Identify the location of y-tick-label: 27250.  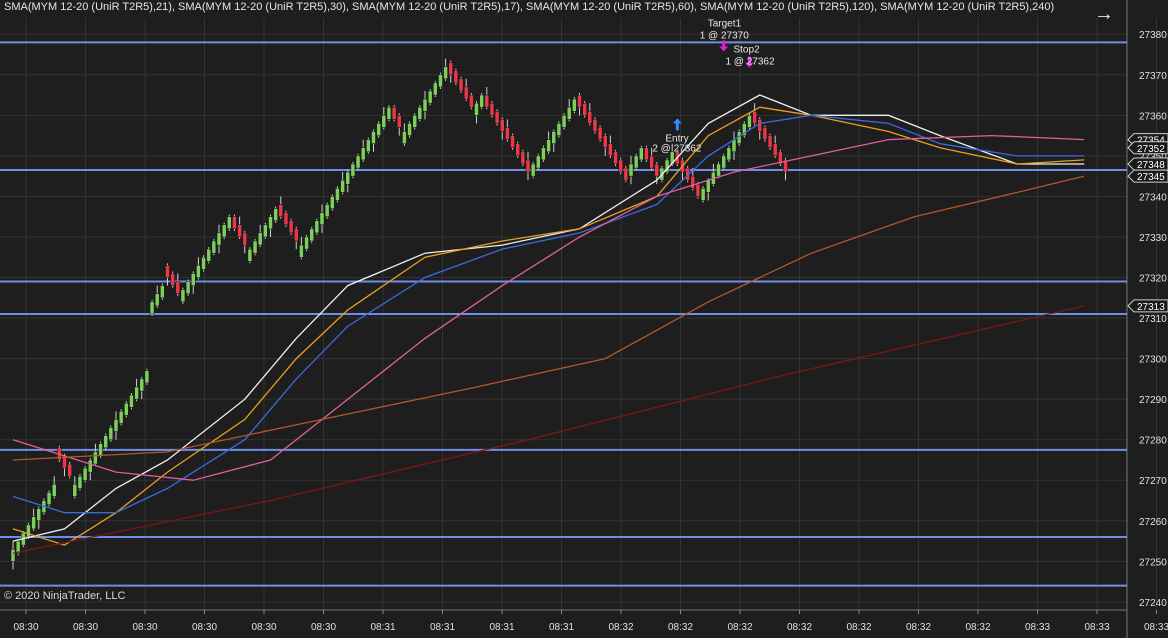
(1153, 562).